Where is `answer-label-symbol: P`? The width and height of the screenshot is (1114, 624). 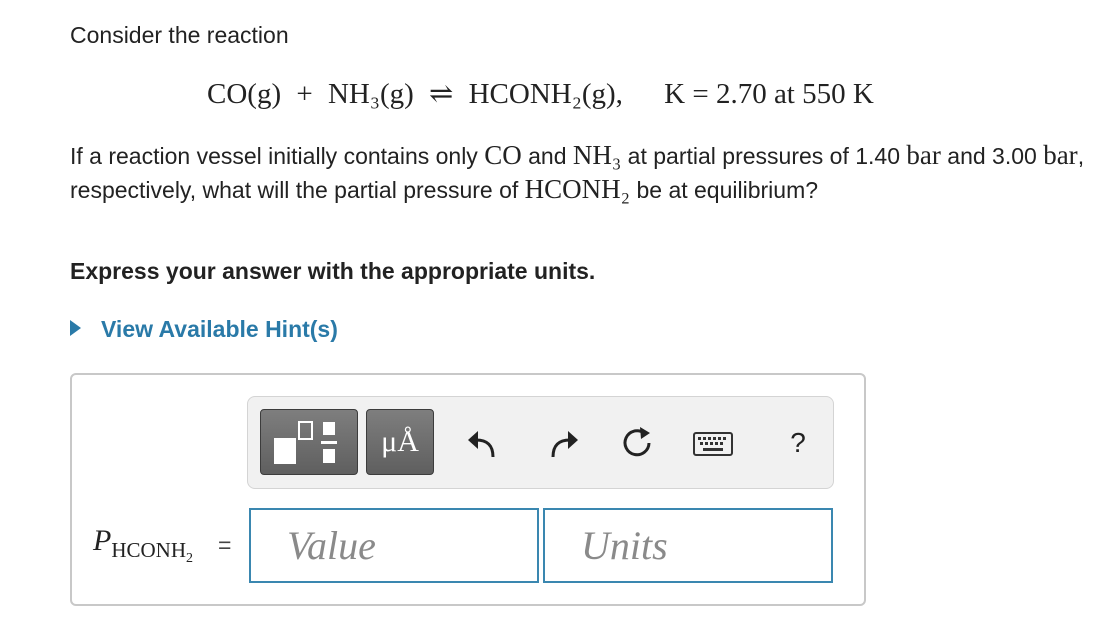 answer-label-symbol: P is located at coordinates (102, 540).